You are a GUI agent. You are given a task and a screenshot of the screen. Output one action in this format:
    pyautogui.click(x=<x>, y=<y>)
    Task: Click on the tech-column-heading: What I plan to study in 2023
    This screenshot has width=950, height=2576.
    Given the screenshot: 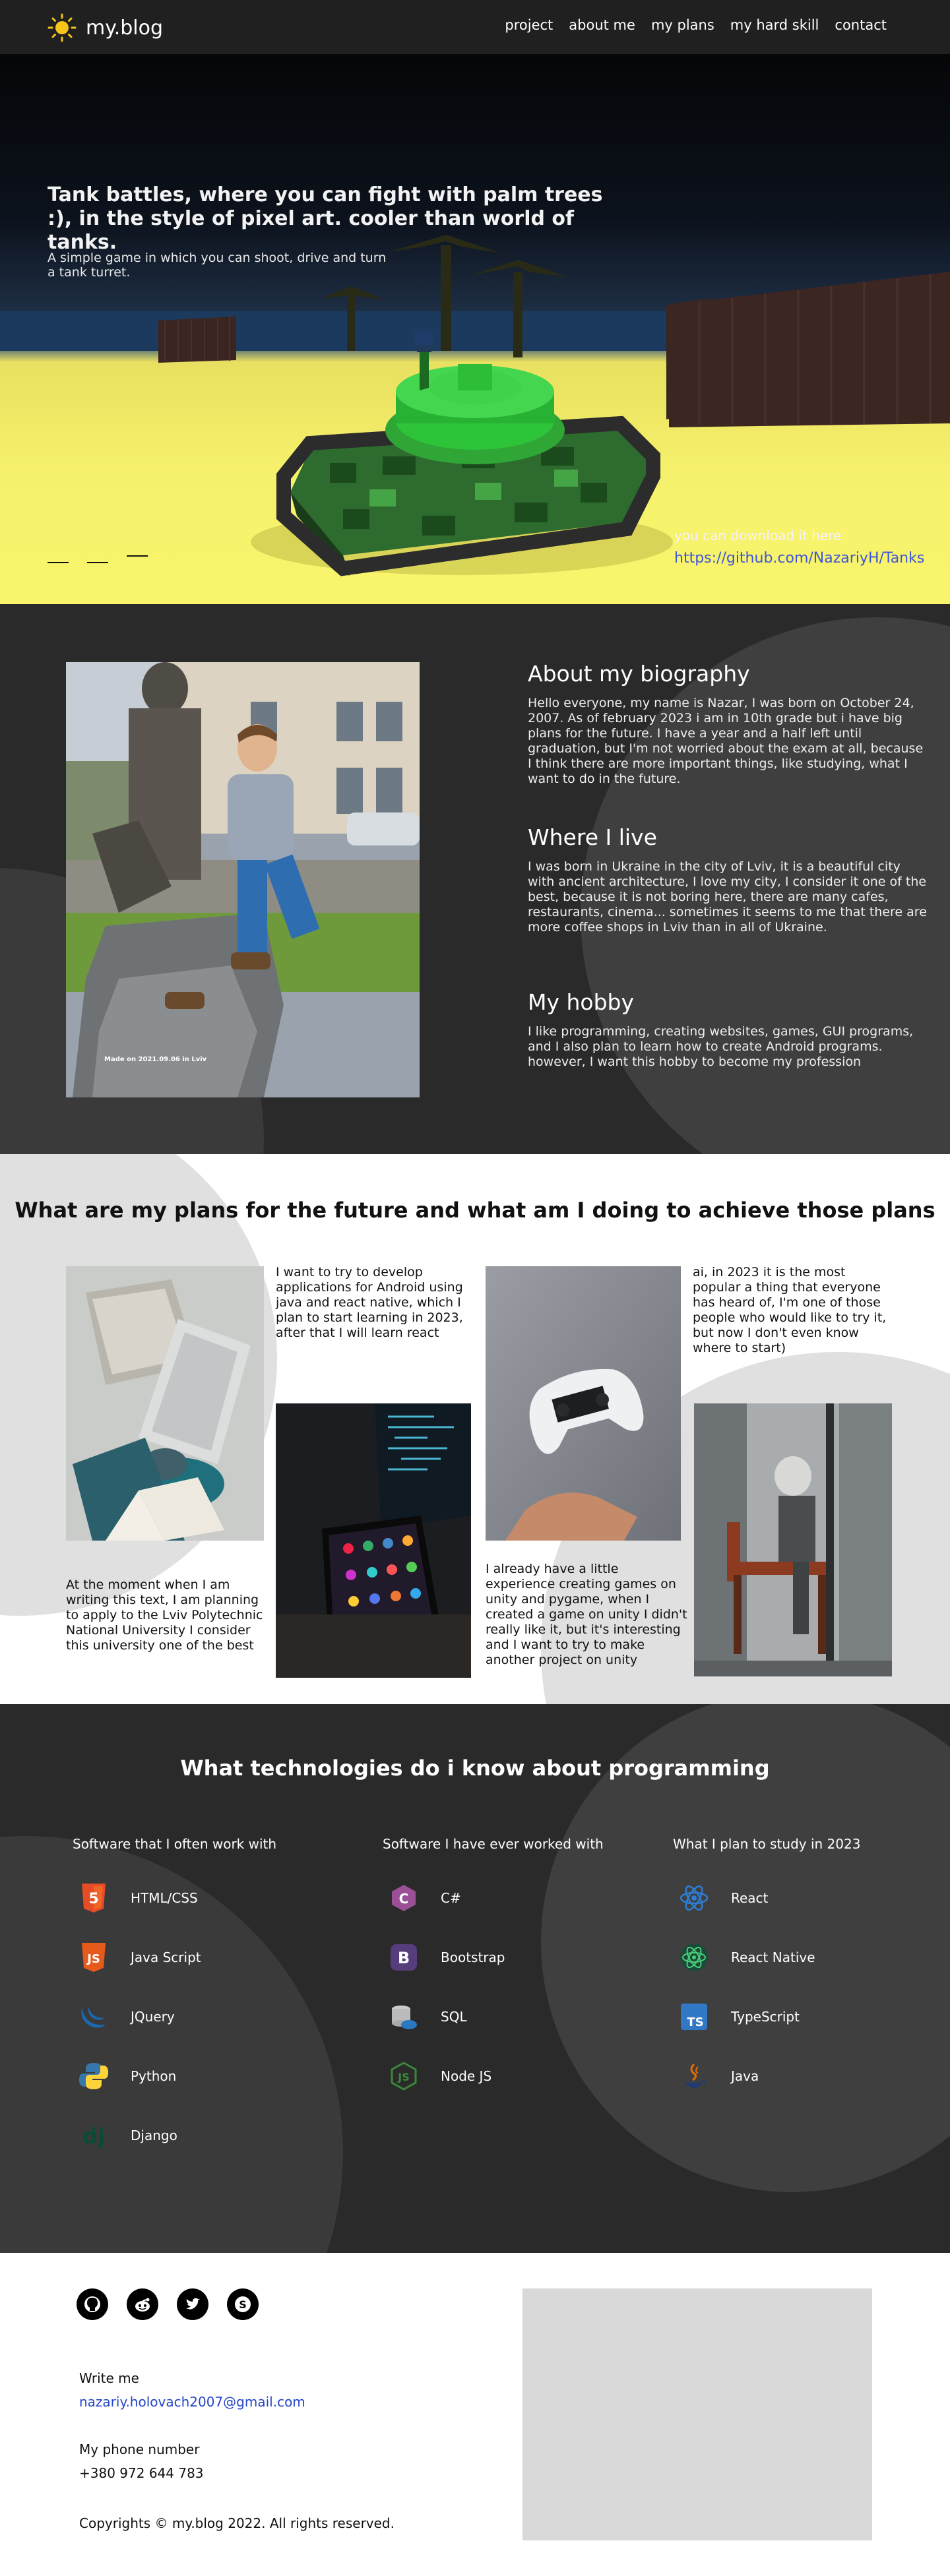 What is the action you would take?
    pyautogui.click(x=767, y=1844)
    